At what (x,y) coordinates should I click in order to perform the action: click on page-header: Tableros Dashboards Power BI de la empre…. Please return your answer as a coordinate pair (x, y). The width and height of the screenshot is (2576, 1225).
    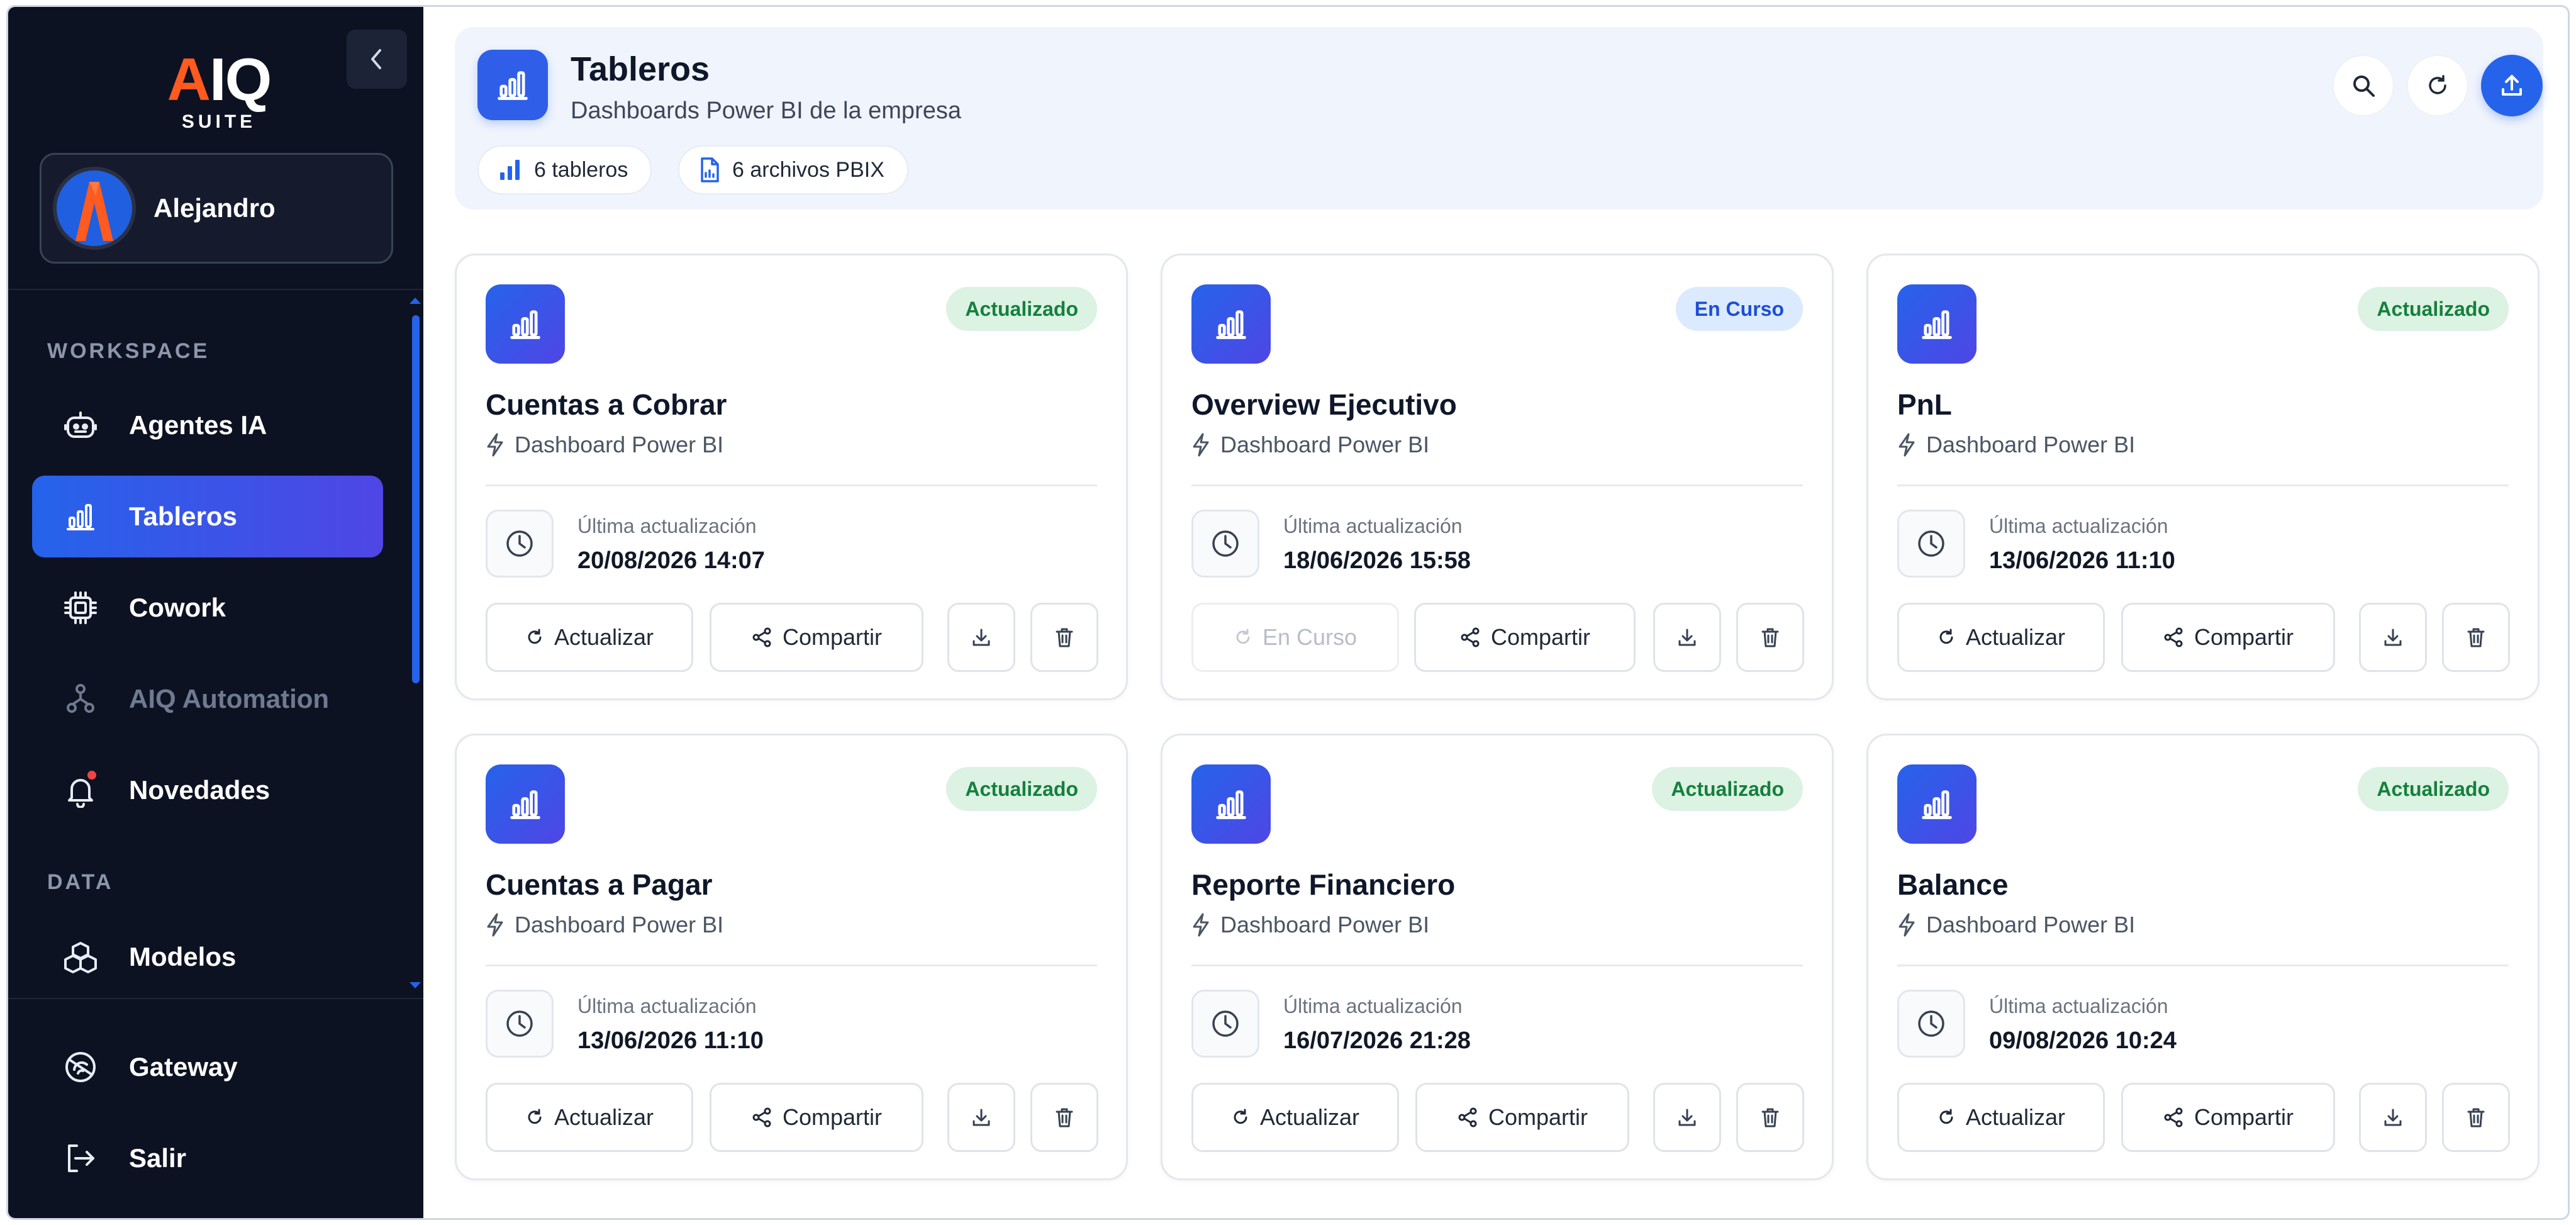
    Looking at the image, I should click on (1499, 118).